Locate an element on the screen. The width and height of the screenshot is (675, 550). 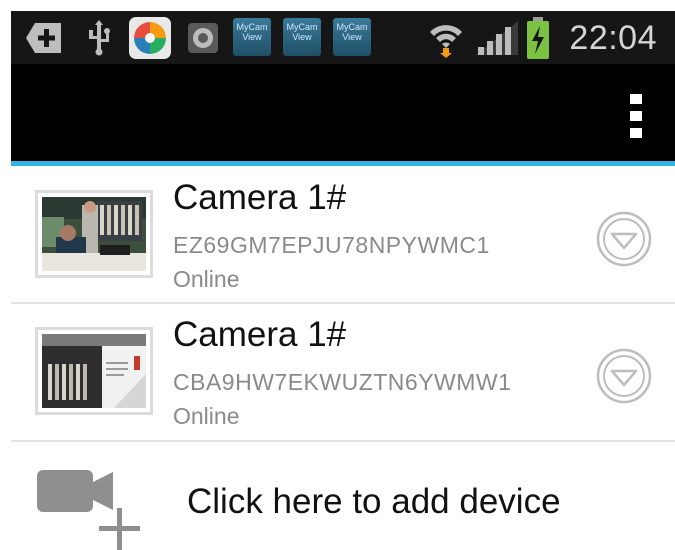
signal-icon is located at coordinates (497, 38).